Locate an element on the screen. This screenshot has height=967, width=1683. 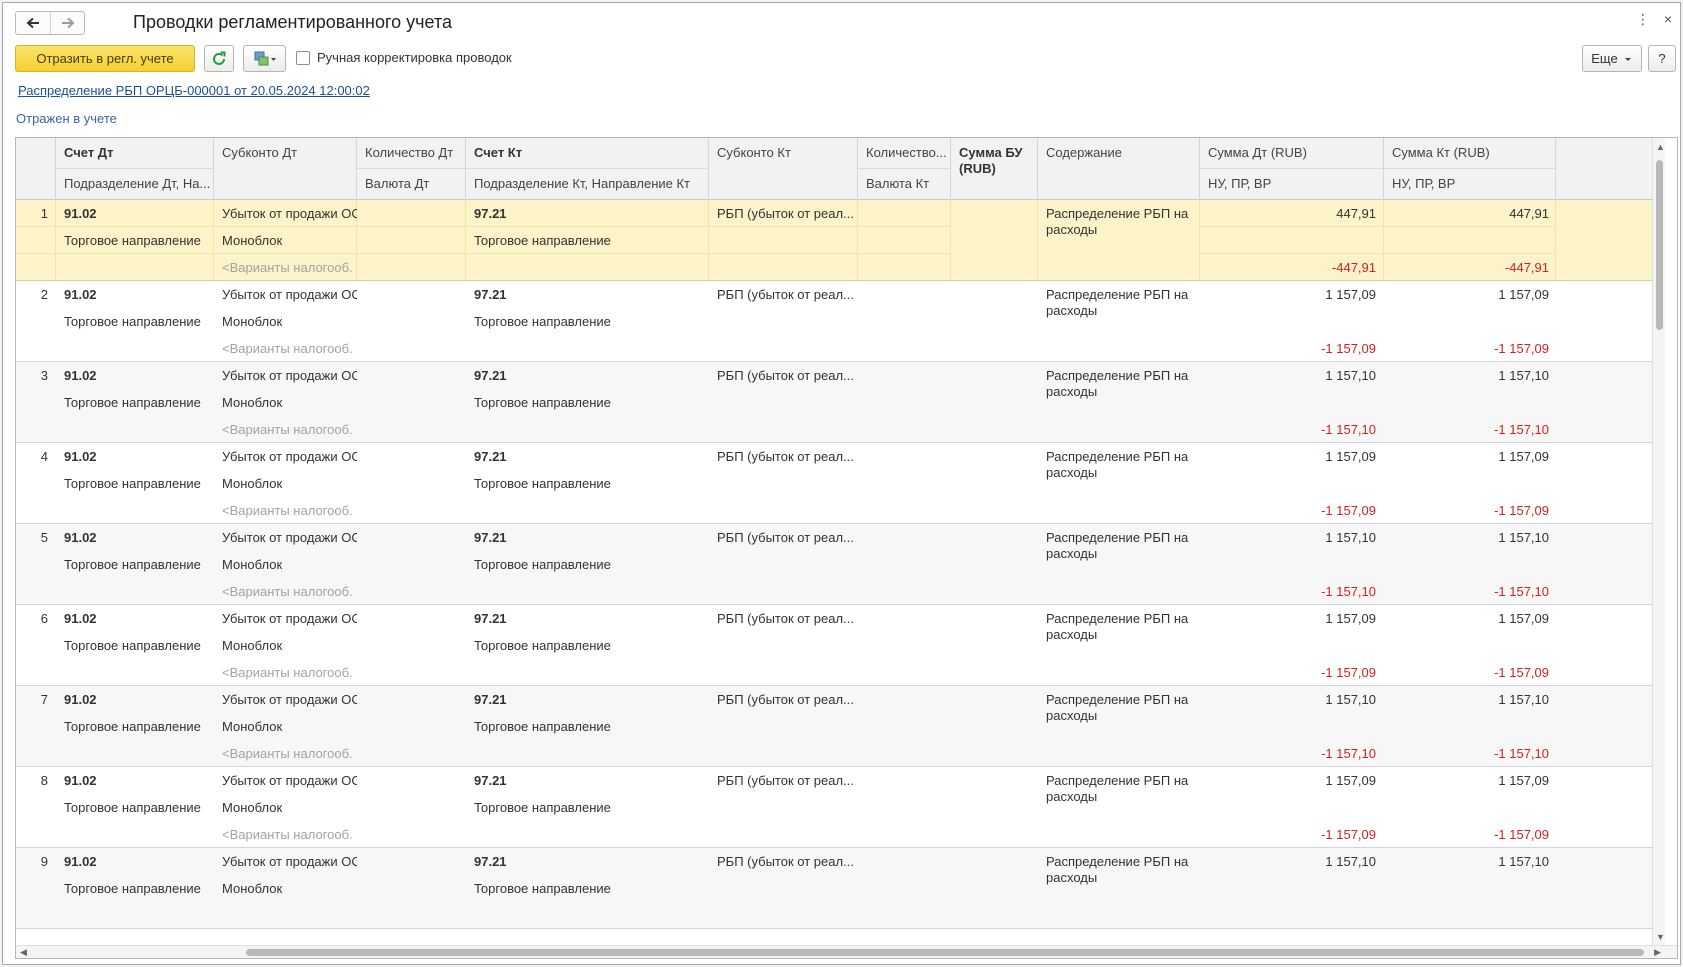
vertical-scroll-thumb is located at coordinates (1659, 245).